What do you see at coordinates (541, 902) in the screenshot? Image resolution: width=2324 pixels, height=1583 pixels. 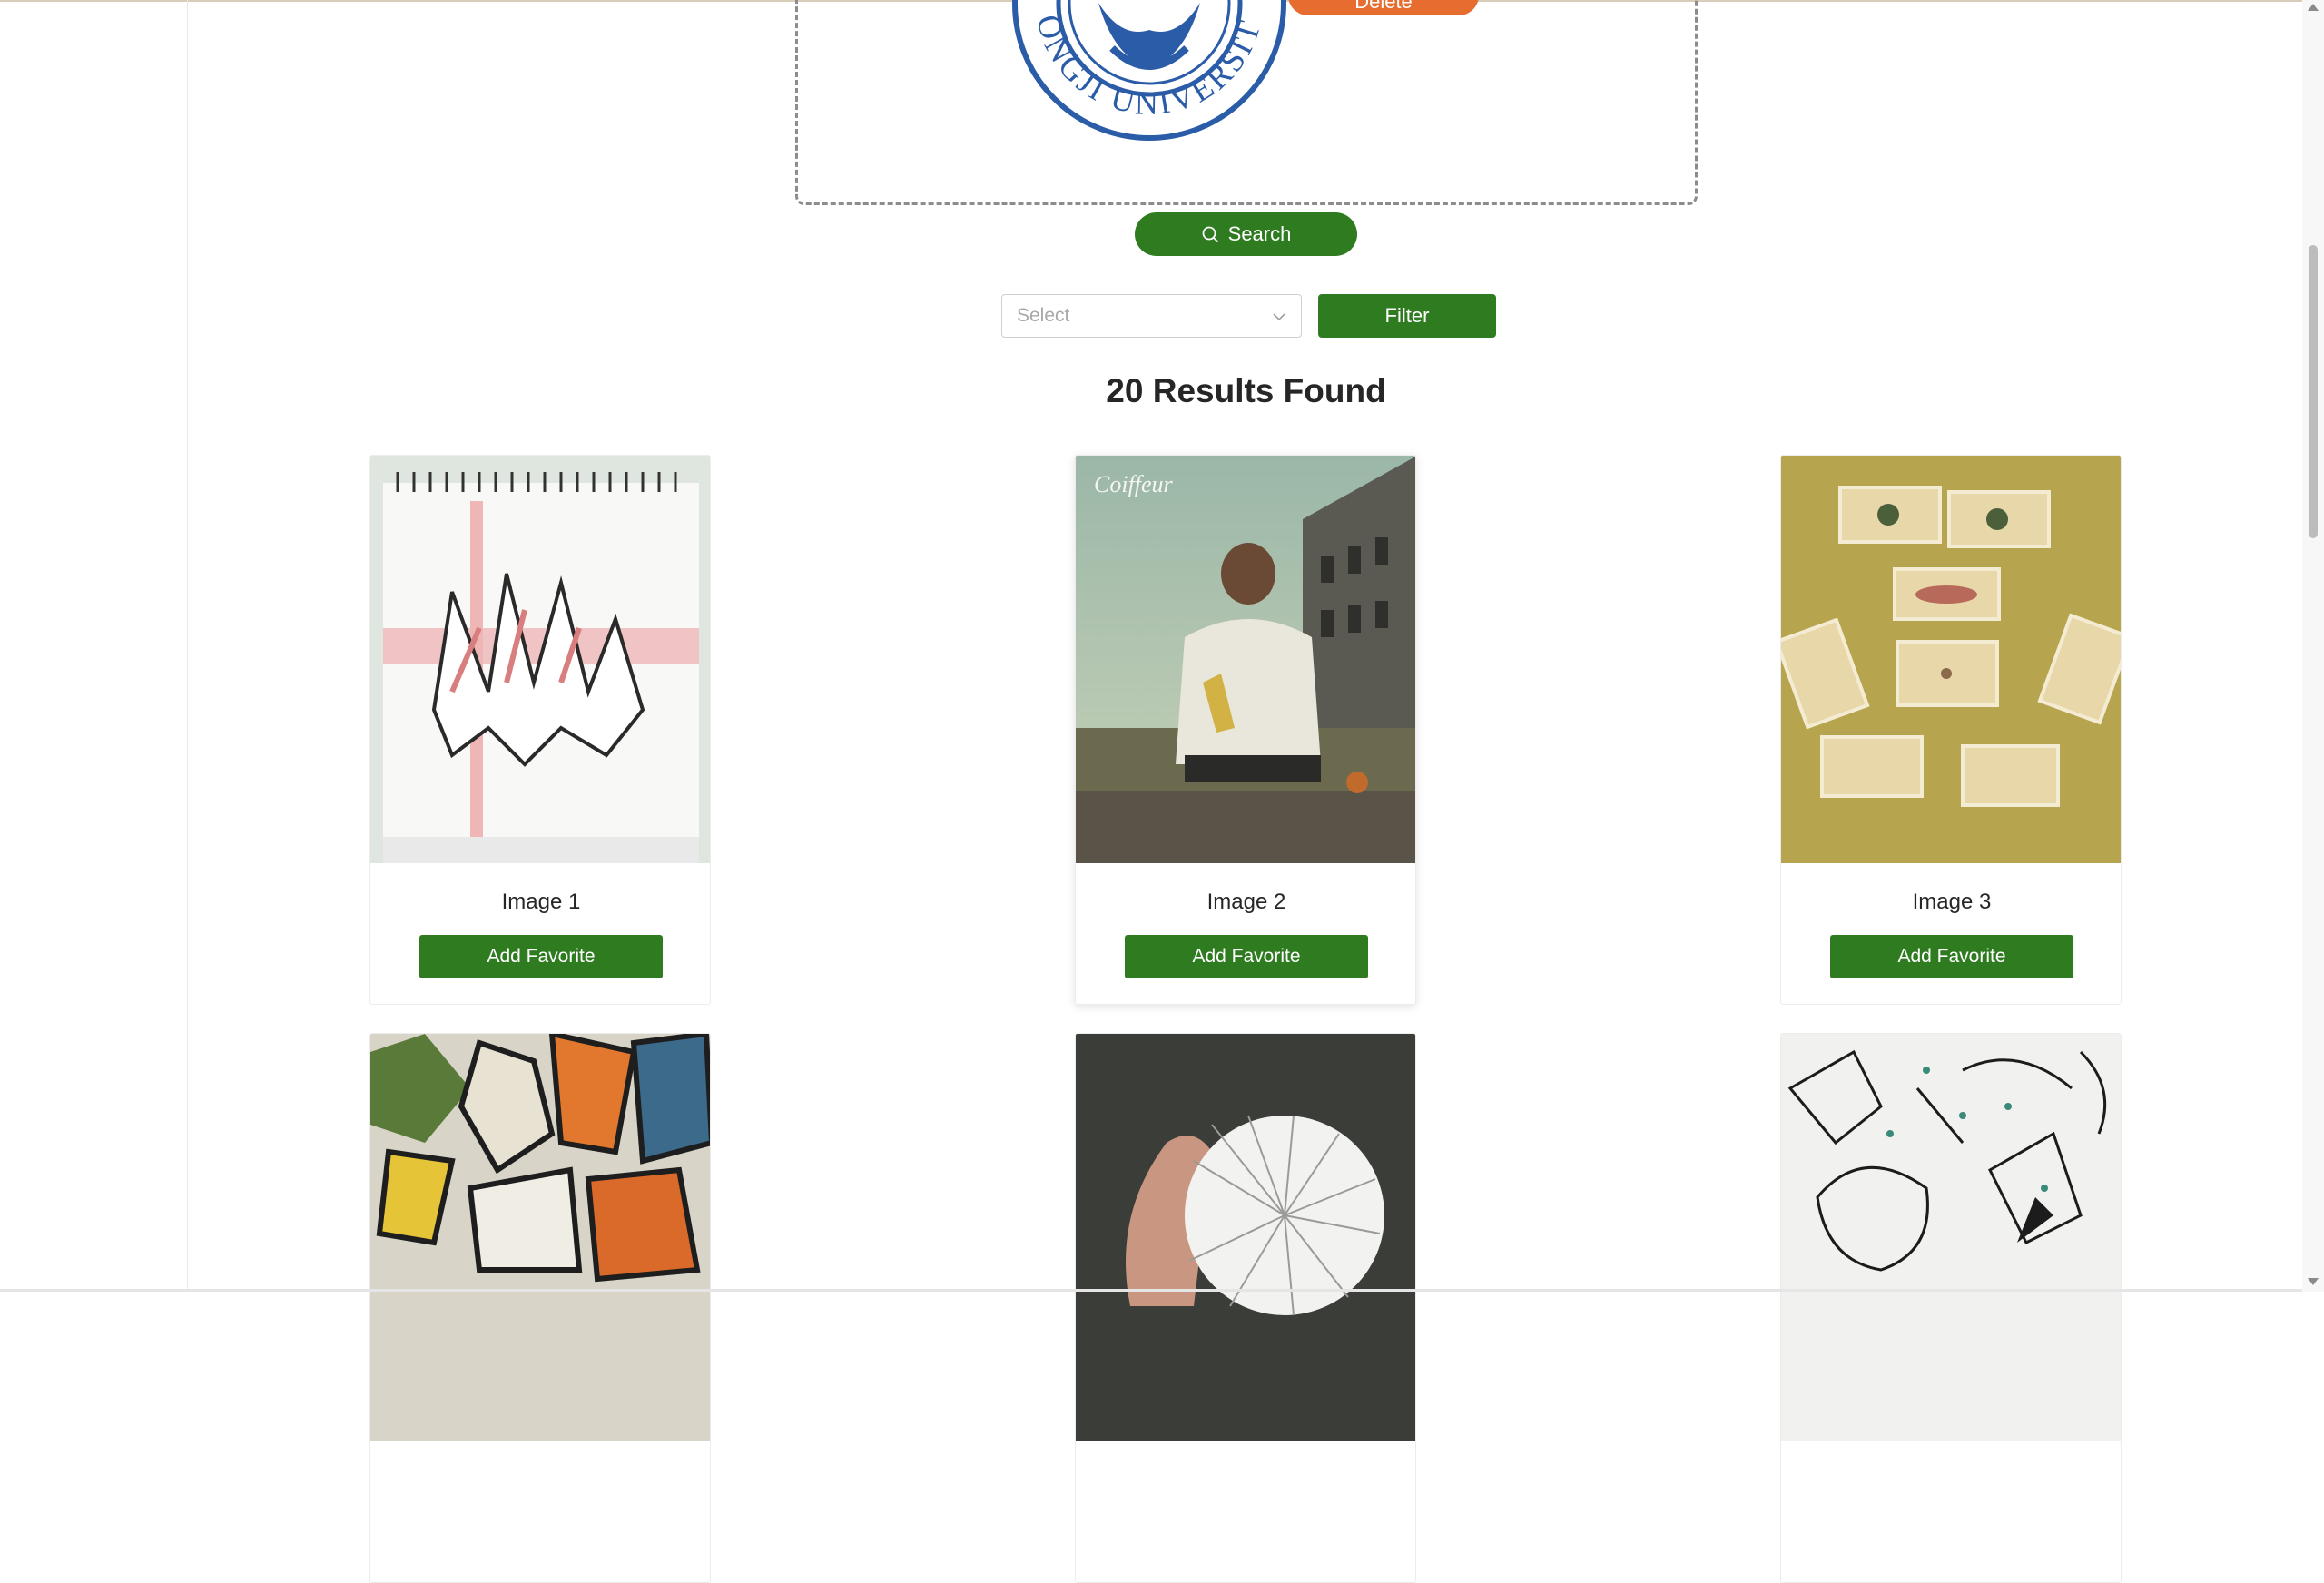 I see `result-caption: Image 1` at bounding box center [541, 902].